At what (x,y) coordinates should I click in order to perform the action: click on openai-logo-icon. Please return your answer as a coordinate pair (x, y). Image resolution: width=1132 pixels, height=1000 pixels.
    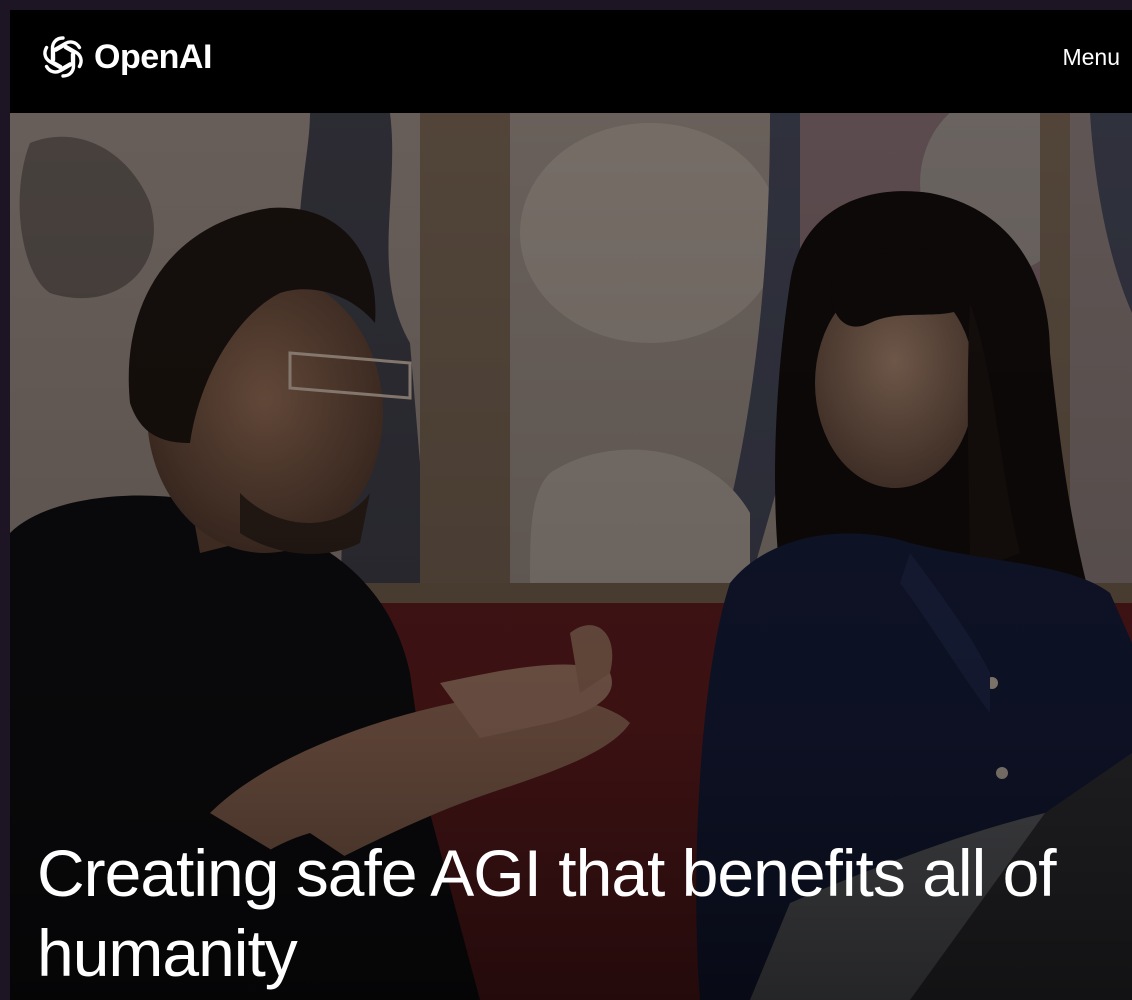
    Looking at the image, I should click on (63, 57).